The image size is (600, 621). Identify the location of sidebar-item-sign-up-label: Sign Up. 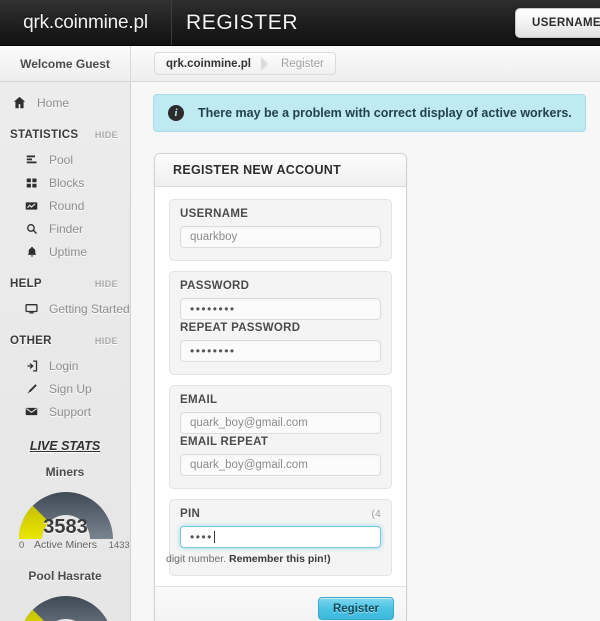
(70, 388).